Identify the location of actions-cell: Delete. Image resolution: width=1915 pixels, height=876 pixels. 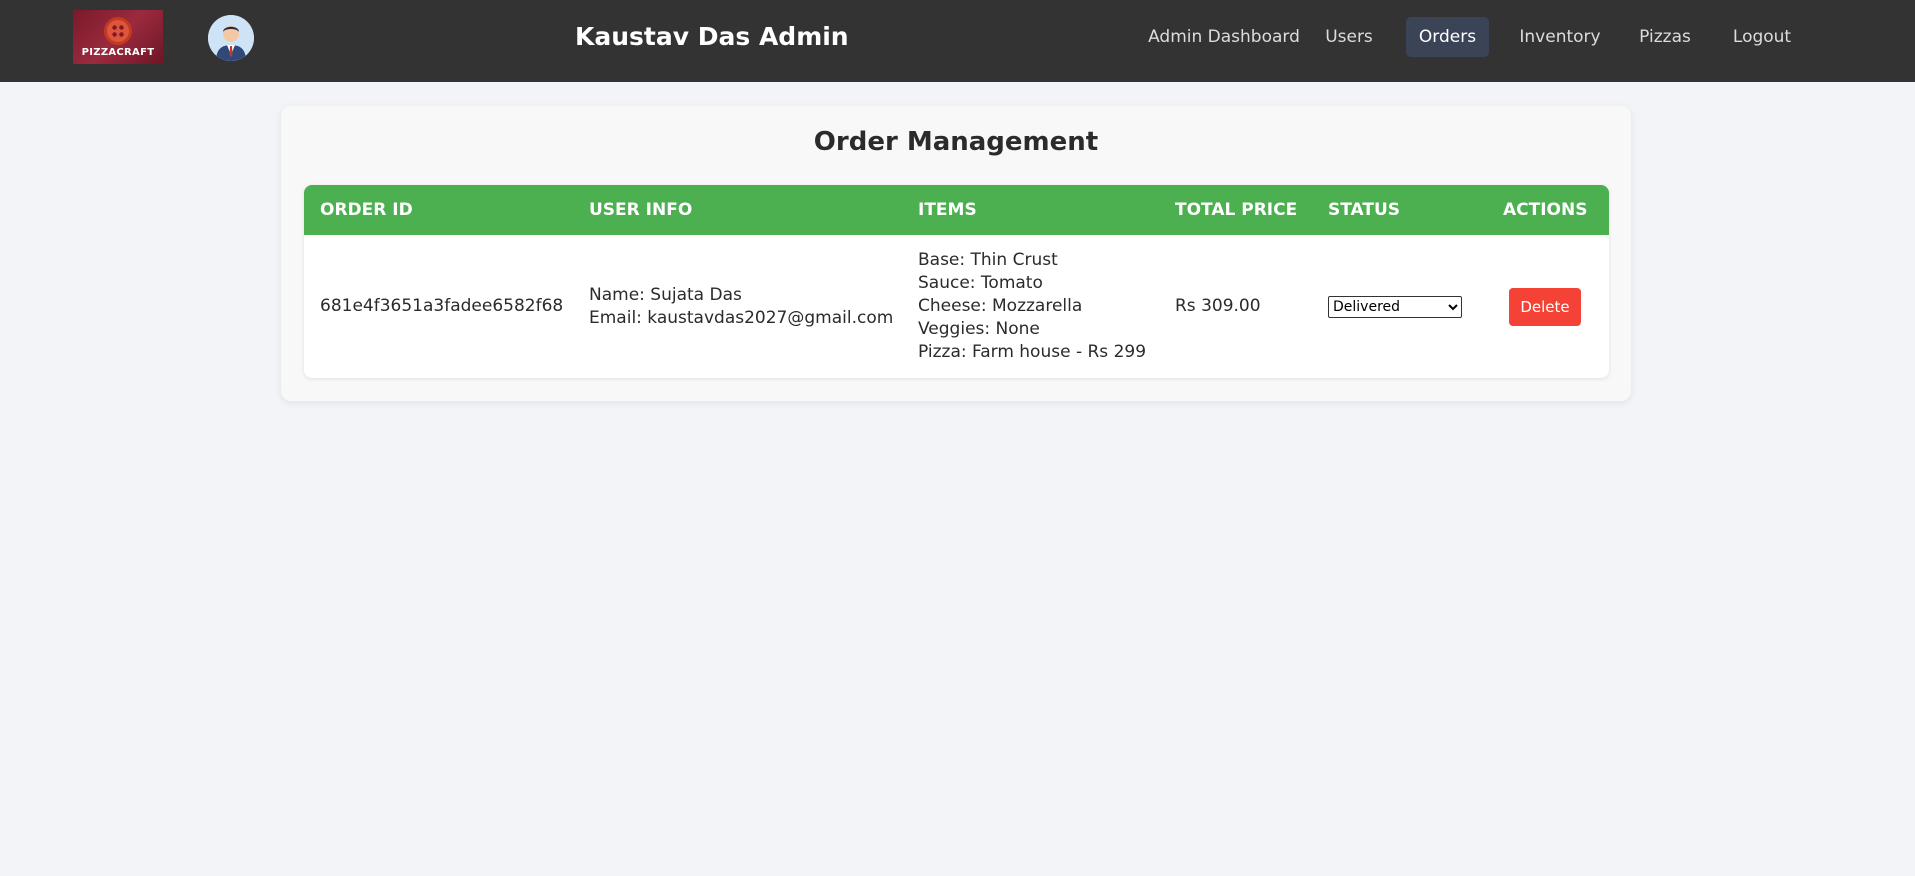
(1548, 306).